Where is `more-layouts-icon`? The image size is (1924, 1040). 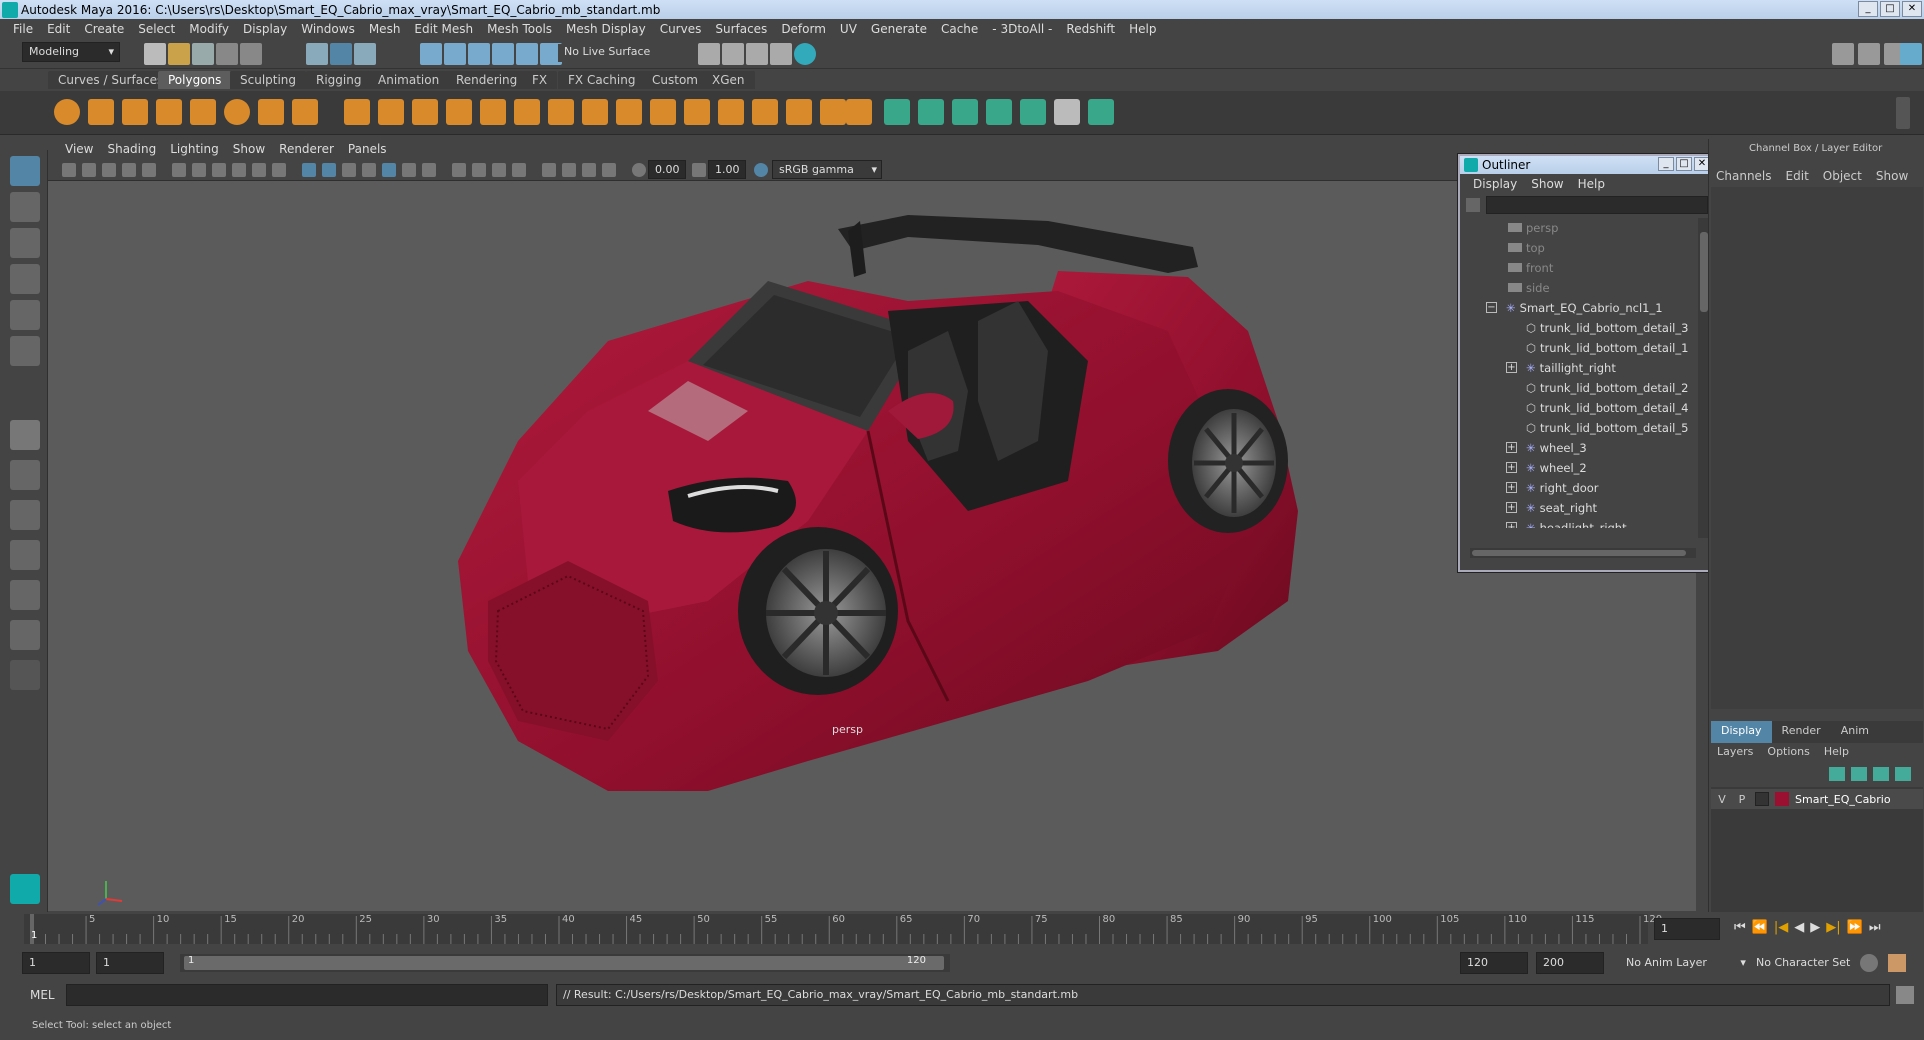 more-layouts-icon is located at coordinates (25, 675).